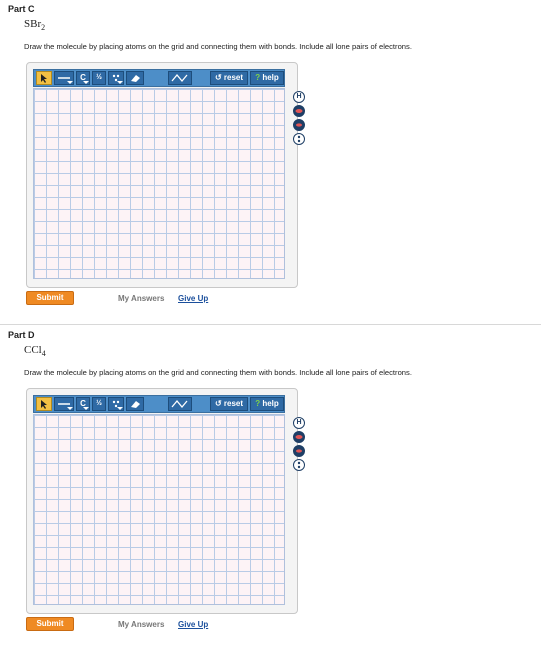 The width and height of the screenshot is (541, 649). I want to click on formula-base: SBr, so click(33, 24).